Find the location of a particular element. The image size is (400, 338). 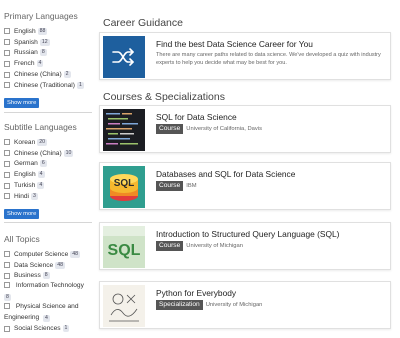

filter-option: Computer Science 48 is located at coordinates (50, 254).